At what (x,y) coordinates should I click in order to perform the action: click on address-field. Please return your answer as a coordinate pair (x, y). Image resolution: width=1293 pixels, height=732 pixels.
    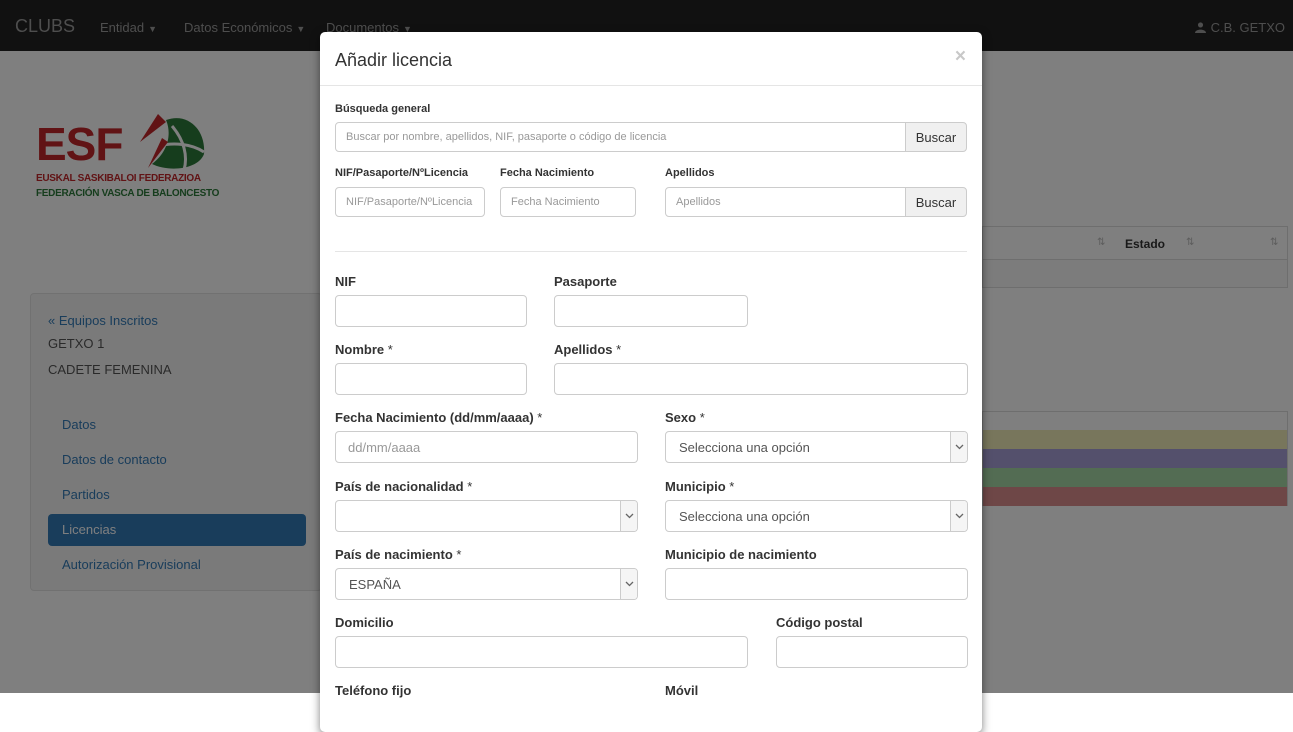
    Looking at the image, I should click on (541, 652).